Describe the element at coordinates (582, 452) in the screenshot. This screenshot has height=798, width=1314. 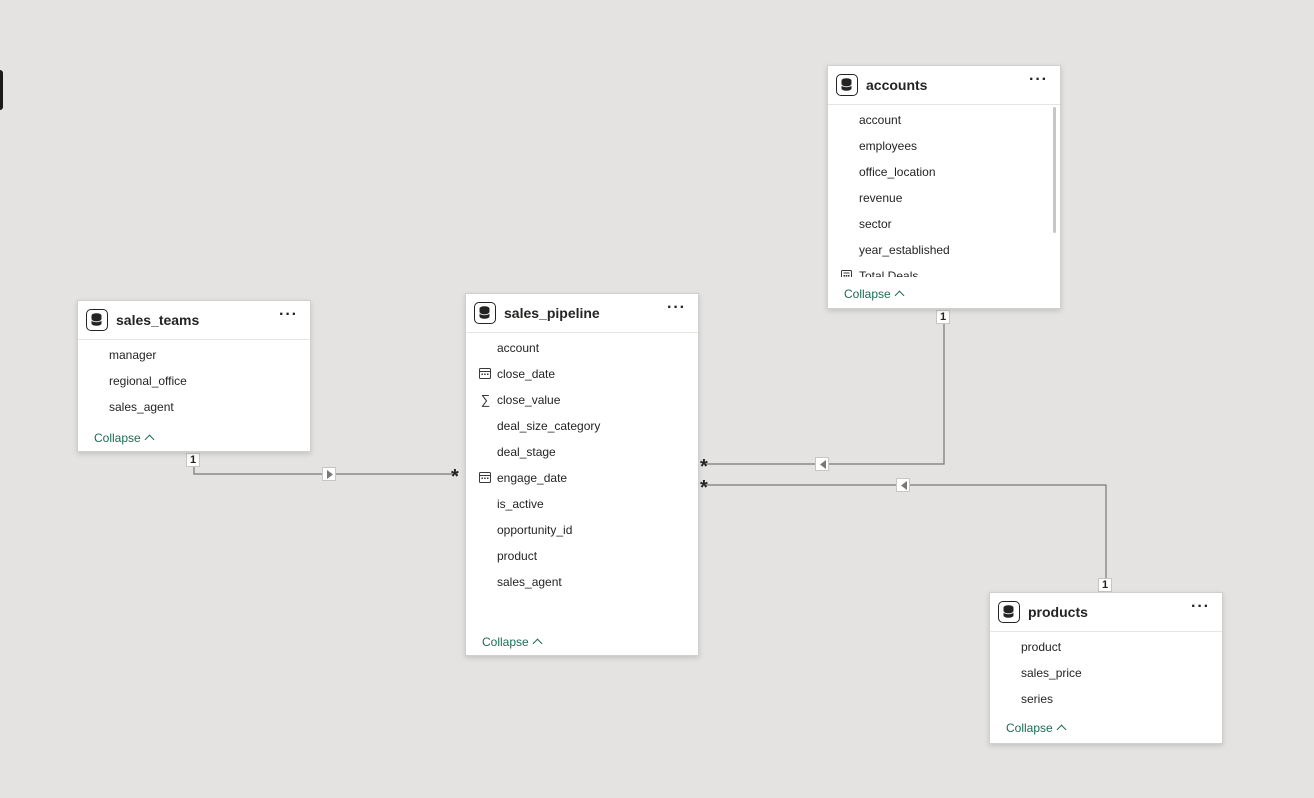
I see `field-item: deal_stage` at that location.